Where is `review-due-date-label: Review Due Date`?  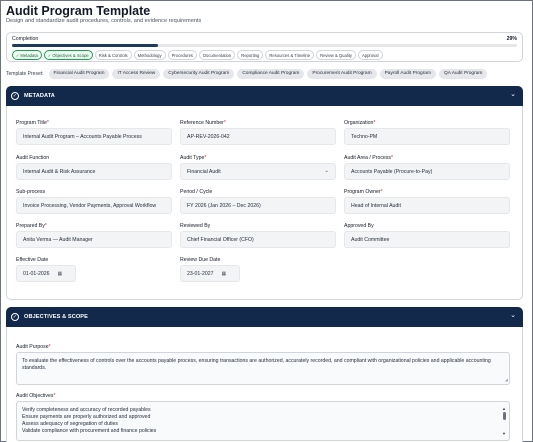 review-due-date-label: Review Due Date is located at coordinates (200, 260).